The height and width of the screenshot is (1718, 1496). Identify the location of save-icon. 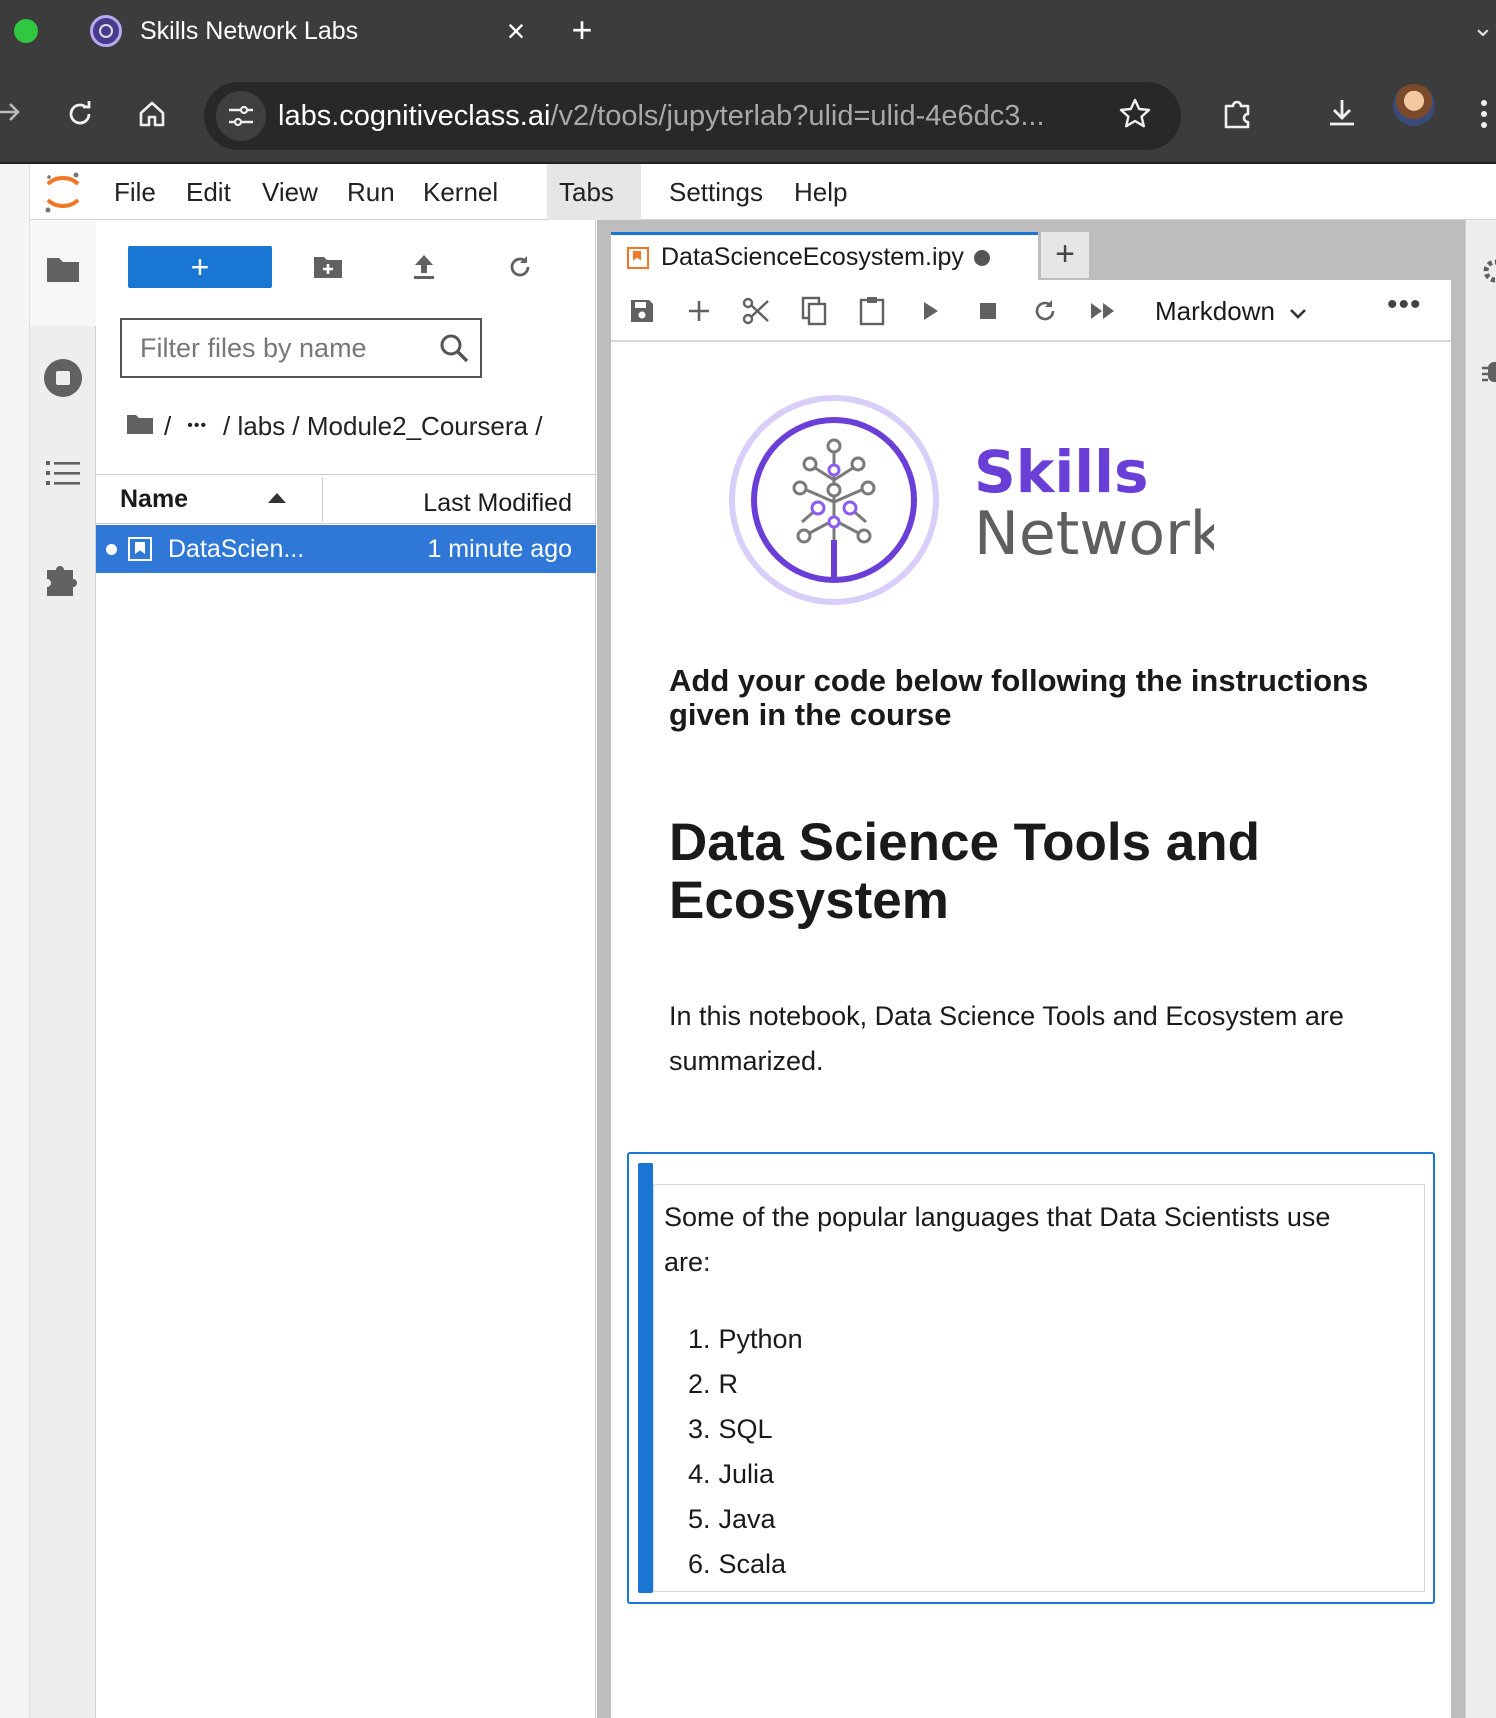
(642, 311).